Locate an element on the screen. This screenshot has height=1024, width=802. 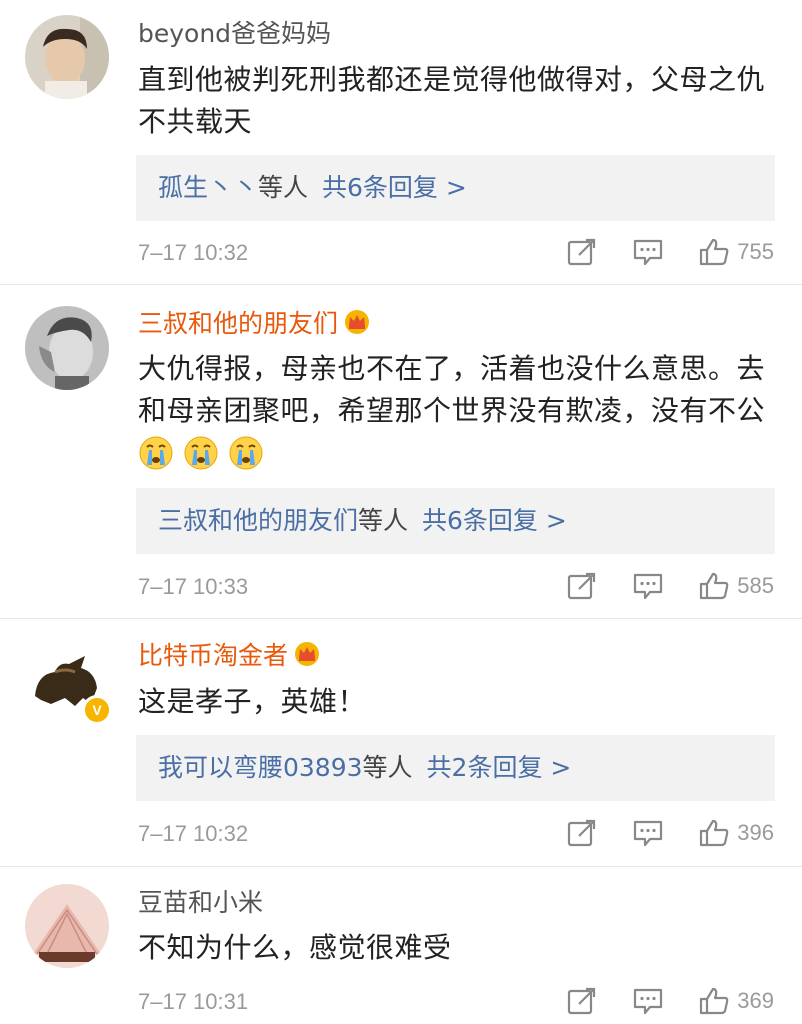
username-text: 比特币淘金者 is located at coordinates (213, 655).